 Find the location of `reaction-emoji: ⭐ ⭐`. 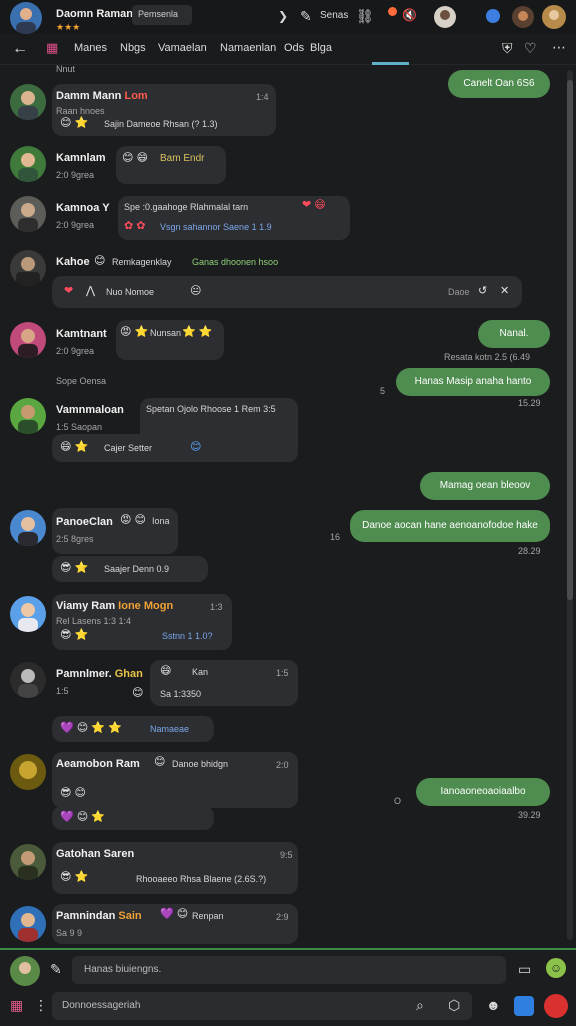

reaction-emoji: ⭐ ⭐ is located at coordinates (197, 332).